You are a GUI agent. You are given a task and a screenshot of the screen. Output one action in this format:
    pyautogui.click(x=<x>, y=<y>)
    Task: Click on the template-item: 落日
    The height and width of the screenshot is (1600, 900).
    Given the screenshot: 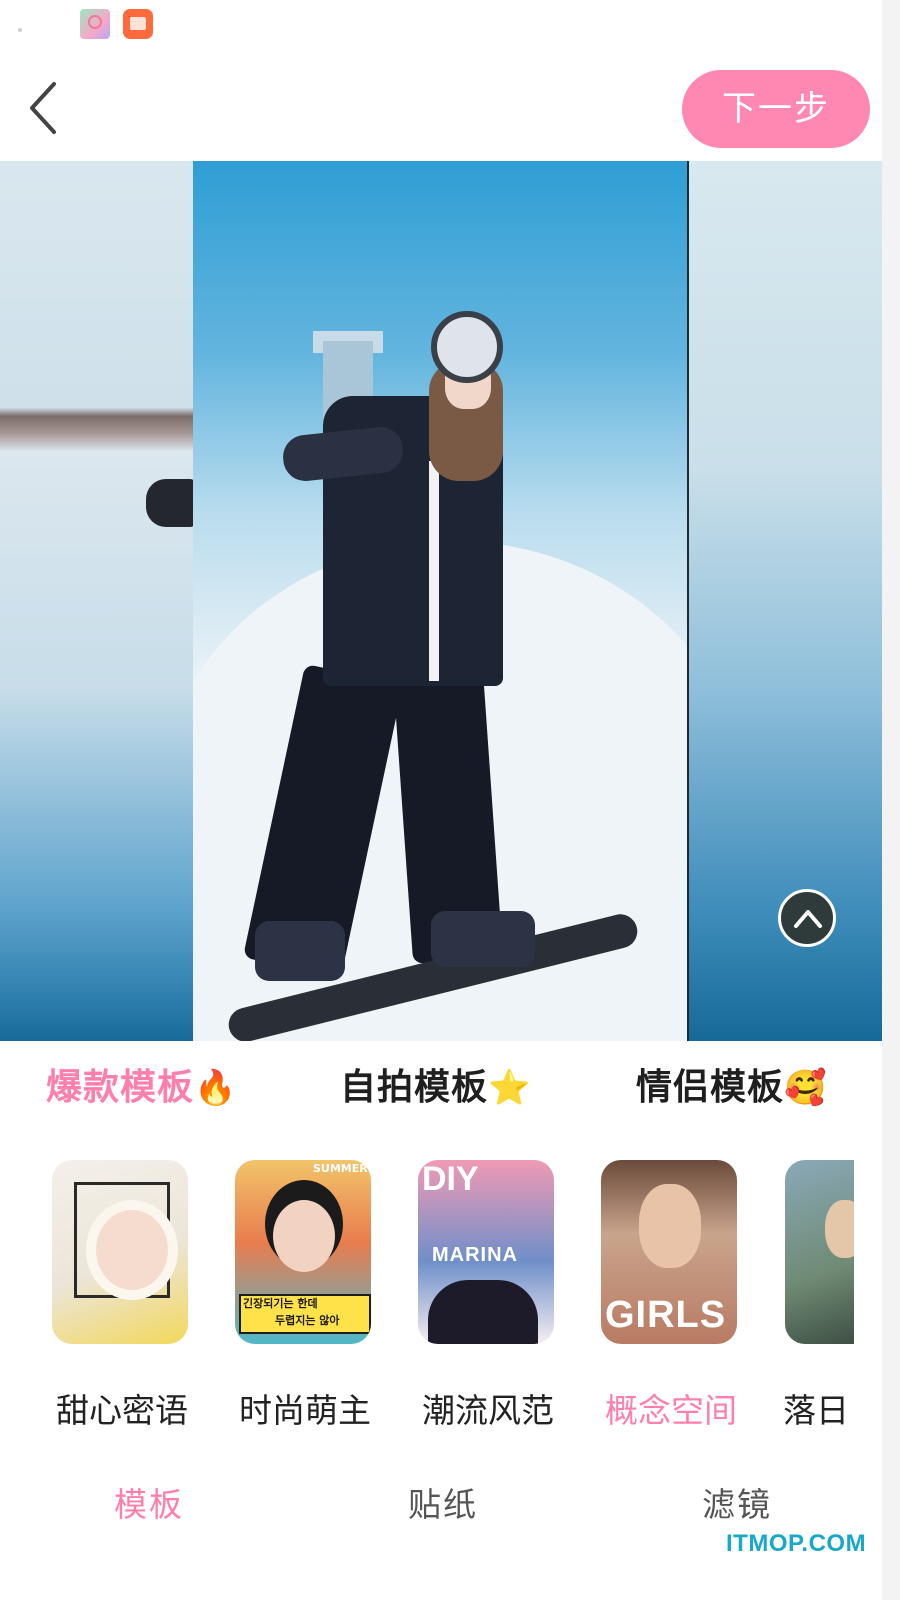 What is the action you would take?
    pyautogui.click(x=818, y=1295)
    